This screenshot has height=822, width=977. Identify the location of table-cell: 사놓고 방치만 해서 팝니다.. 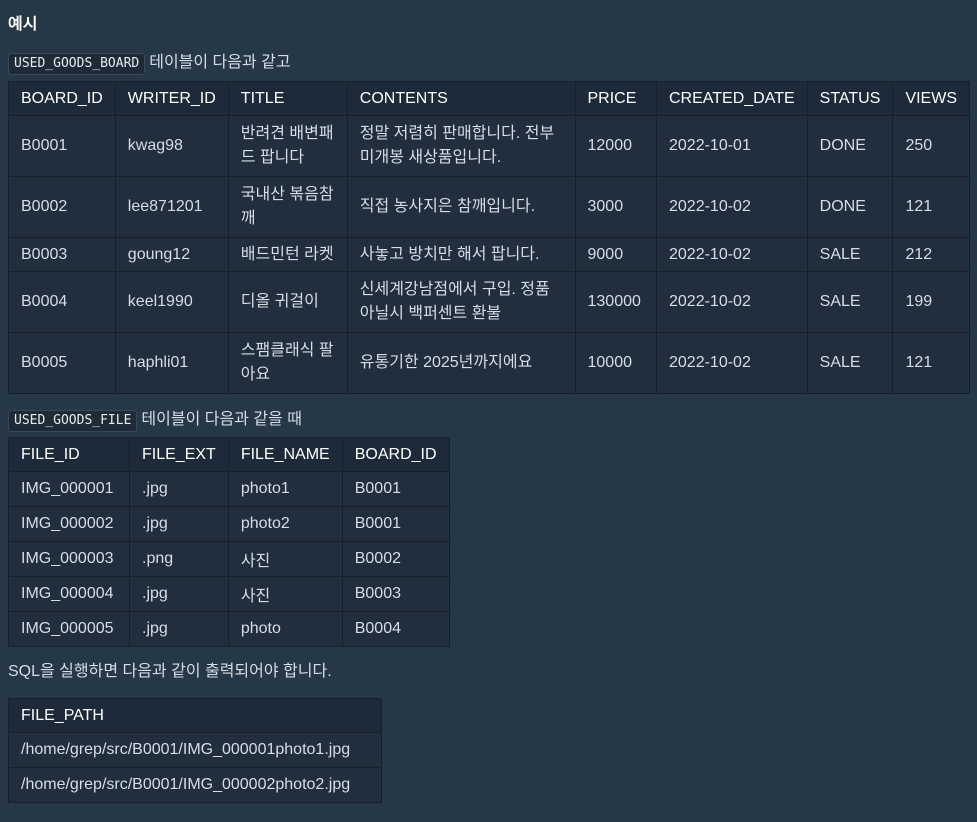
(461, 254).